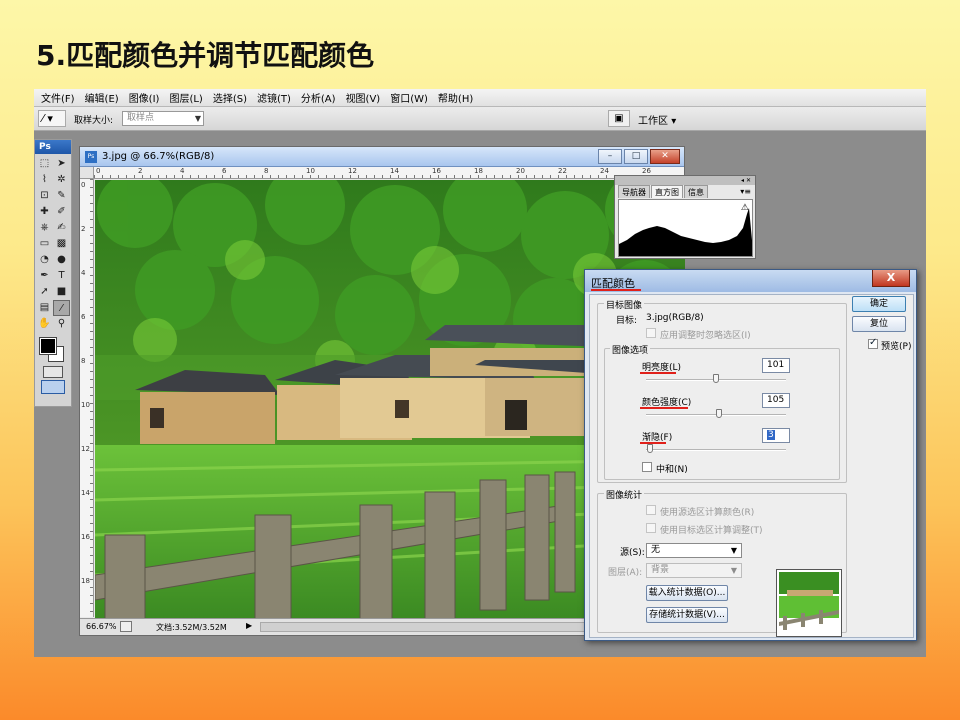 This screenshot has width=960, height=720. Describe the element at coordinates (685, 232) in the screenshot. I see `histogram-curve` at that location.